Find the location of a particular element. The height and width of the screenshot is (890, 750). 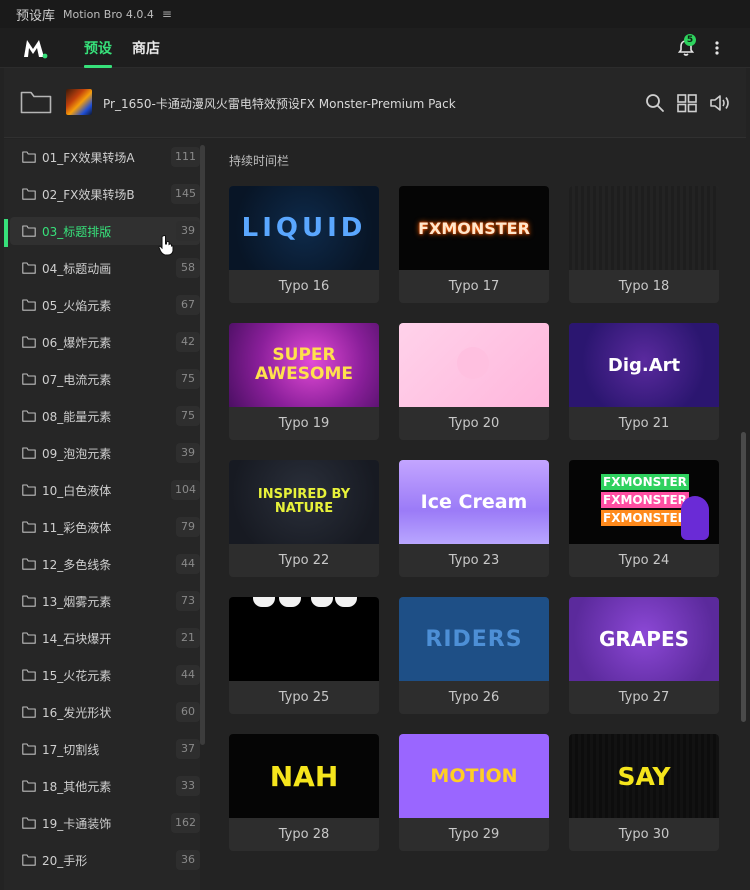

preset-artwork-text: FXMONSTER FXMONSTER FXMONSTER is located at coordinates (645, 500).